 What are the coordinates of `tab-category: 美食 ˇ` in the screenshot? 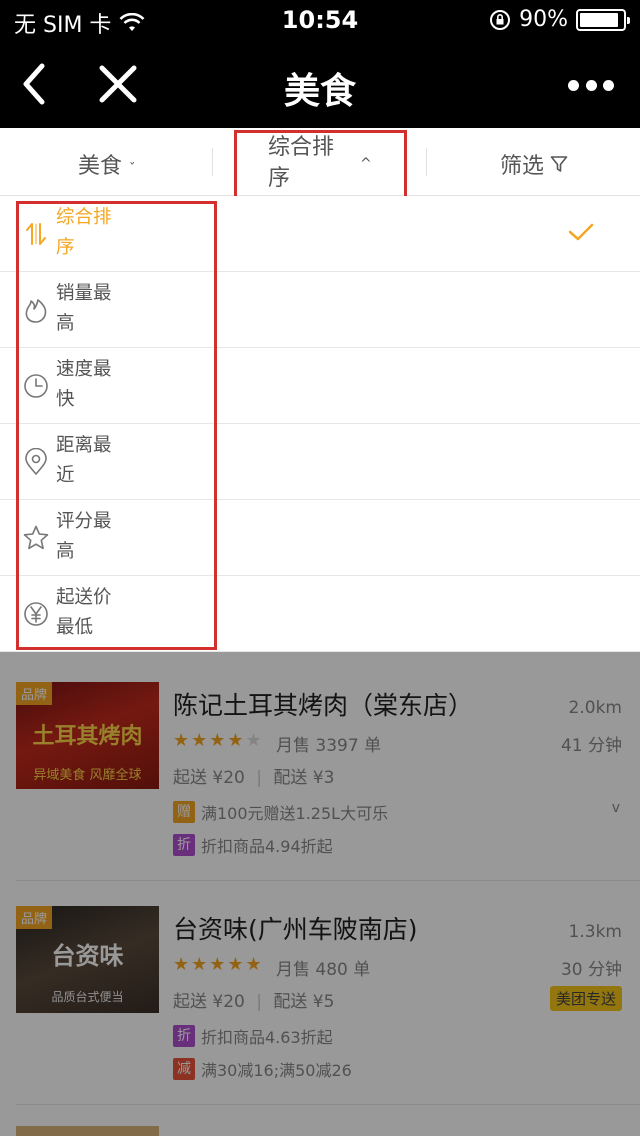 It's located at (107, 164).